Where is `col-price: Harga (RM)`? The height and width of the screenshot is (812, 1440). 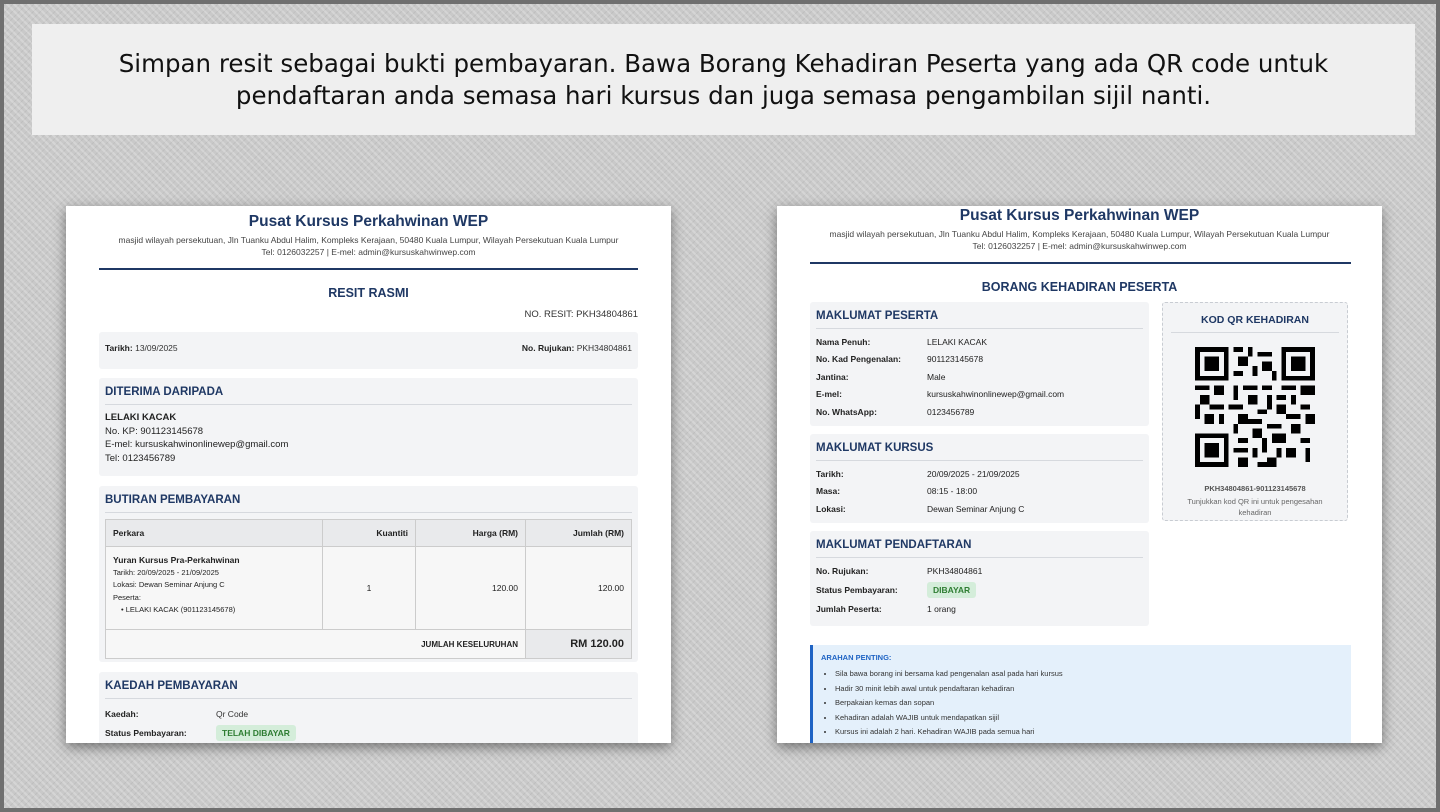
col-price: Harga (RM) is located at coordinates (470, 533).